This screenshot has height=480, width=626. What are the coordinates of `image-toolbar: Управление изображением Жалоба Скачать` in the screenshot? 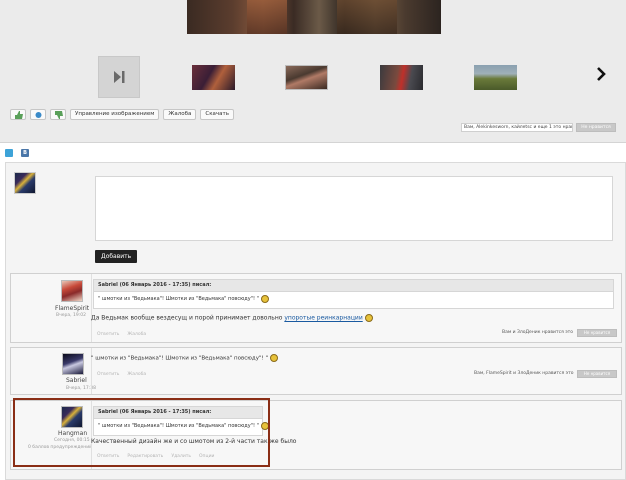 It's located at (122, 114).